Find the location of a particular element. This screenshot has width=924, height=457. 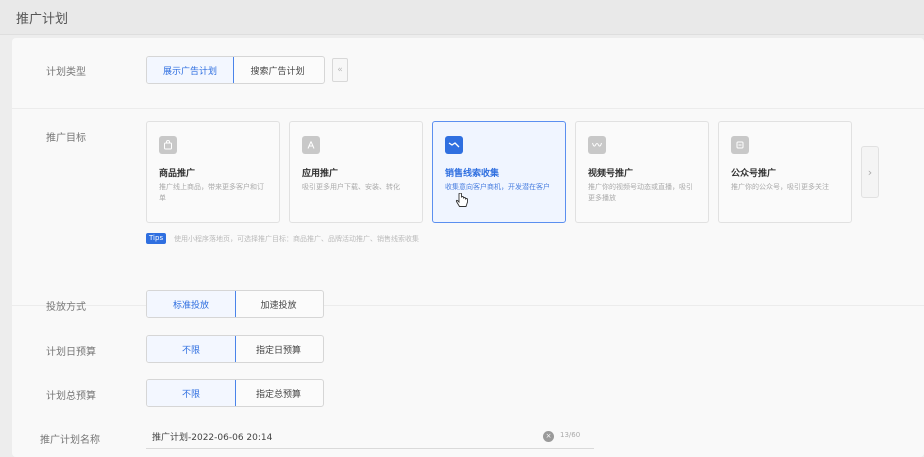

goal-card-title: 商品推广 is located at coordinates (177, 174).